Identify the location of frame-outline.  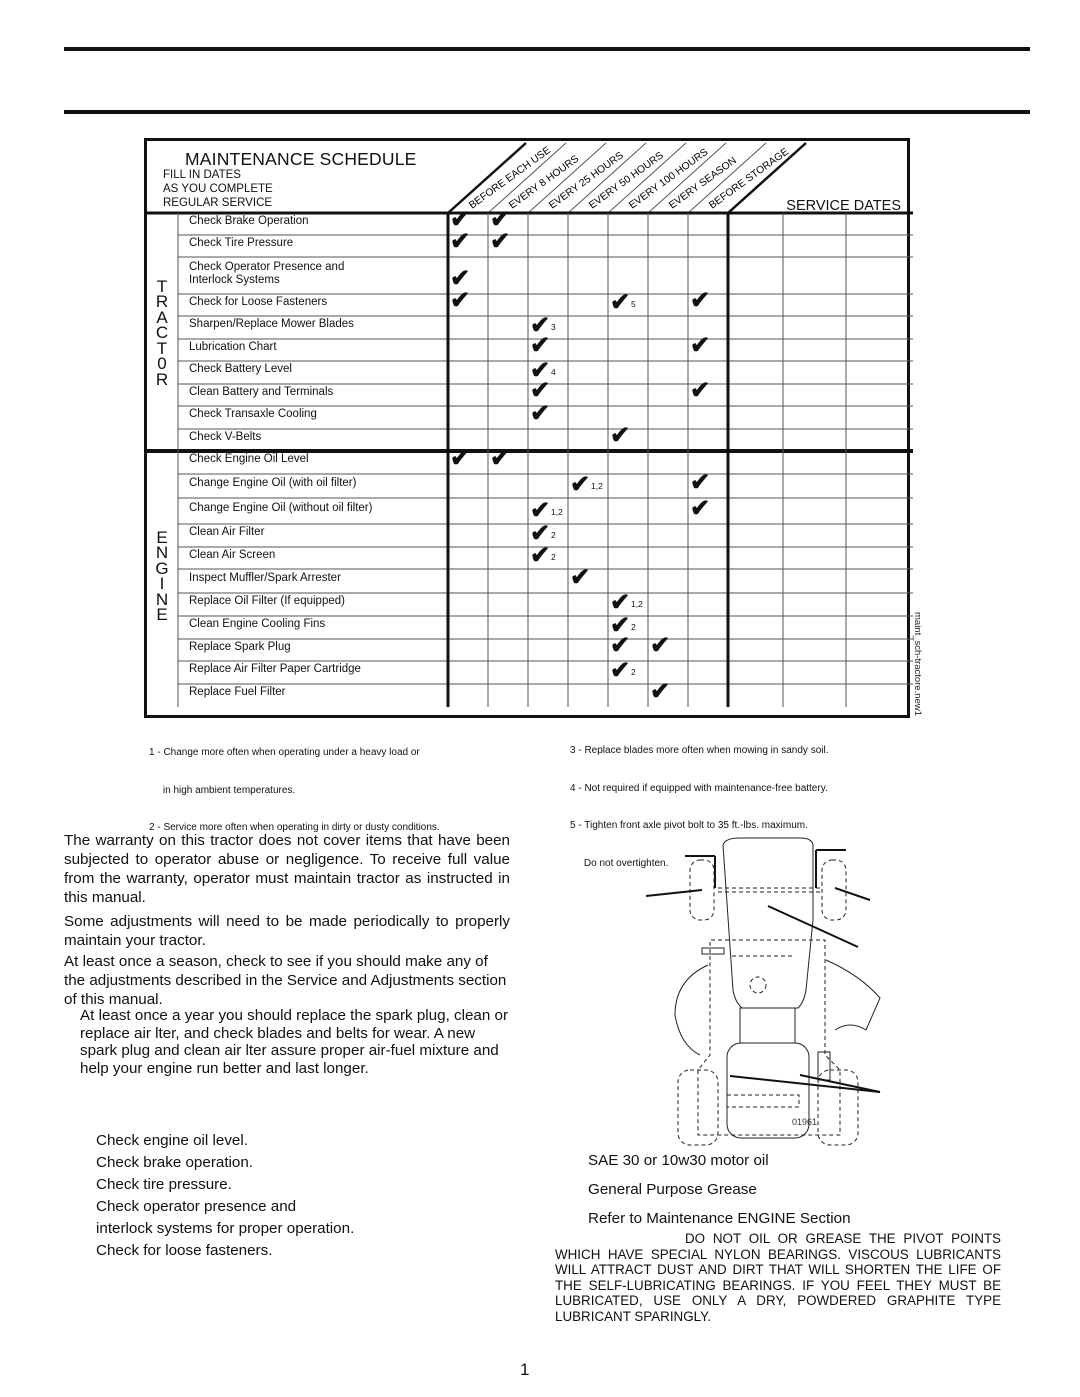
(767, 1025).